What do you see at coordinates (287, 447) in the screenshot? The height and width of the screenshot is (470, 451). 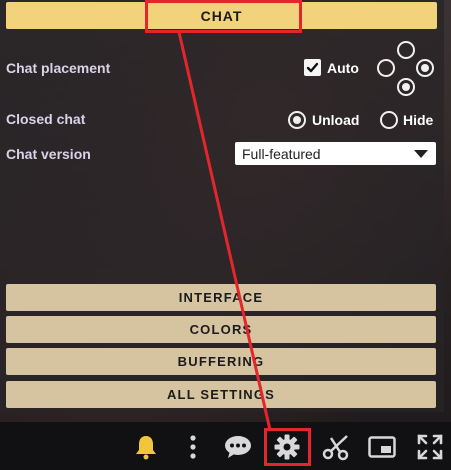 I see `settings-gear-icon` at bounding box center [287, 447].